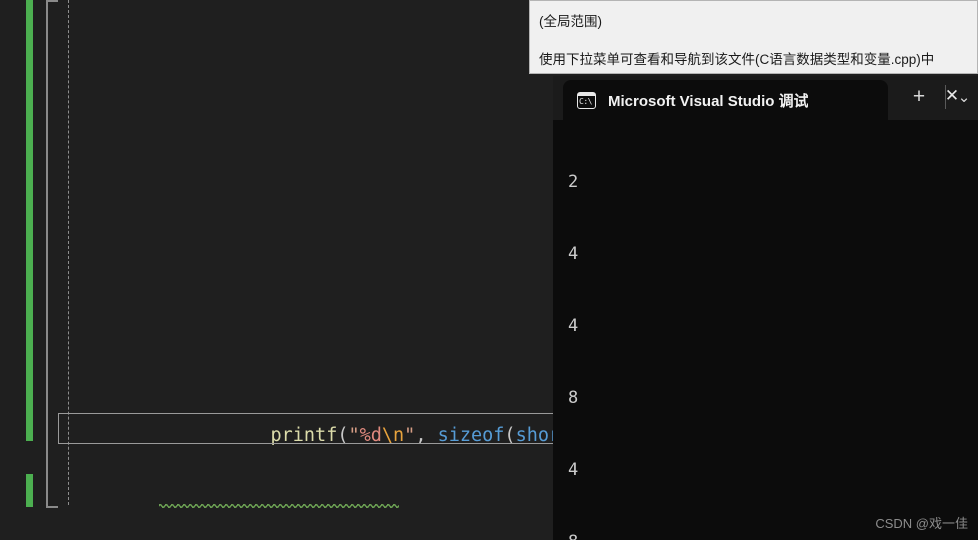 The width and height of the screenshot is (978, 540). I want to click on console-icon: C:\, so click(586, 100).